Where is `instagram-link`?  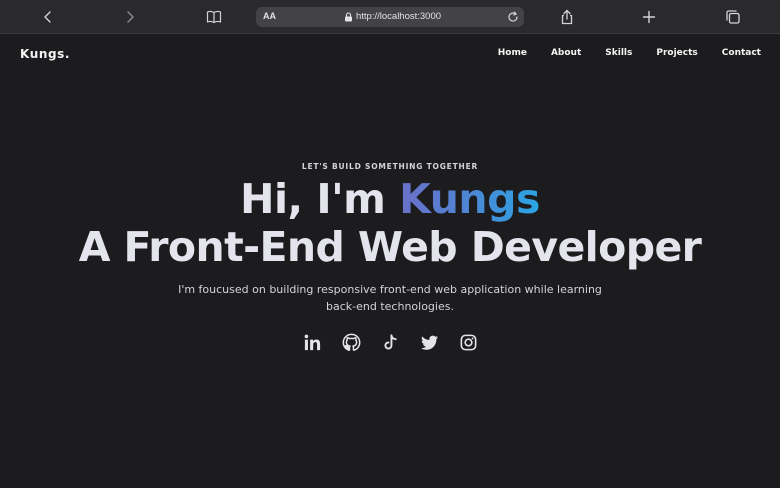
instagram-link is located at coordinates (468, 342).